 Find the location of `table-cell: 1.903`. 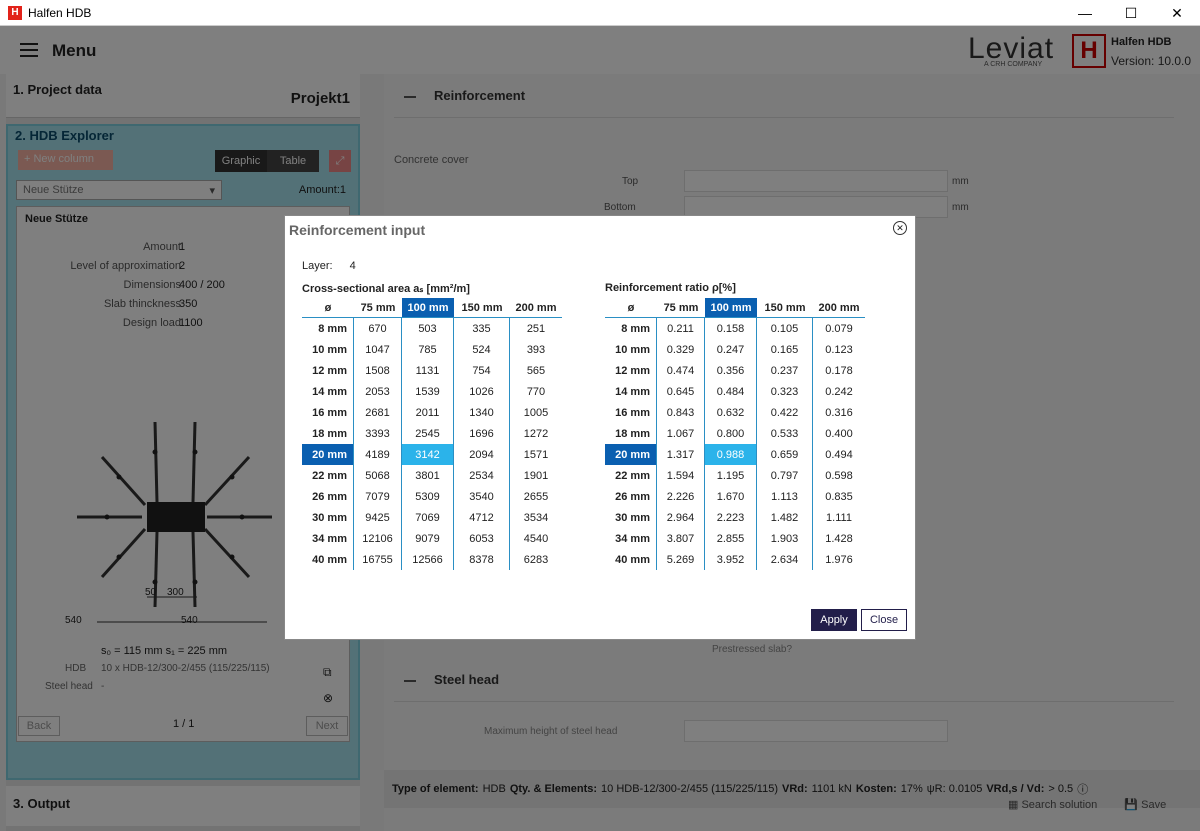

table-cell: 1.903 is located at coordinates (785, 538).